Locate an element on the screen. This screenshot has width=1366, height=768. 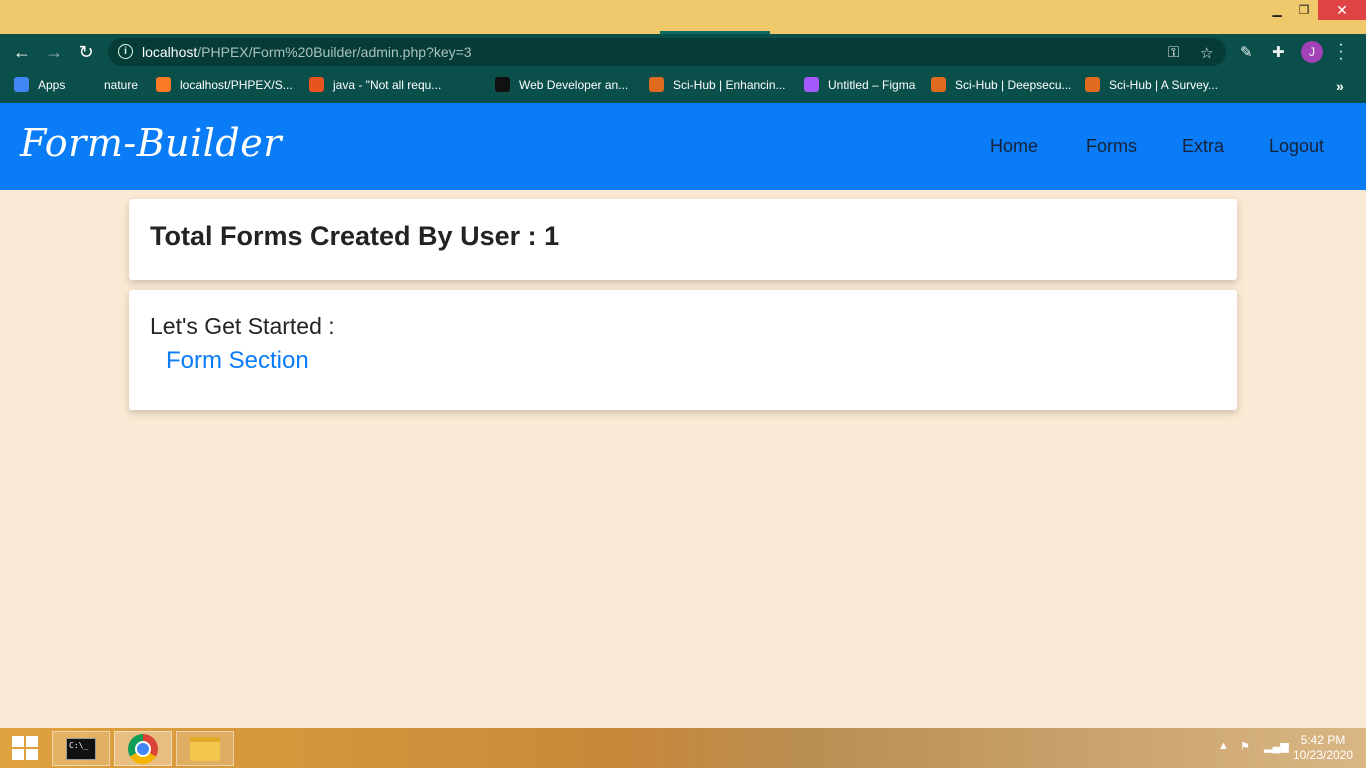
folder-icon is located at coordinates (205, 748).